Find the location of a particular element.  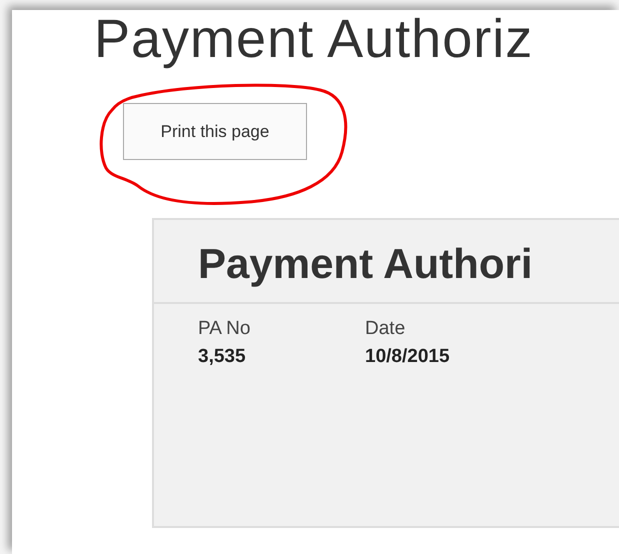

field-label: PA No is located at coordinates (225, 329).